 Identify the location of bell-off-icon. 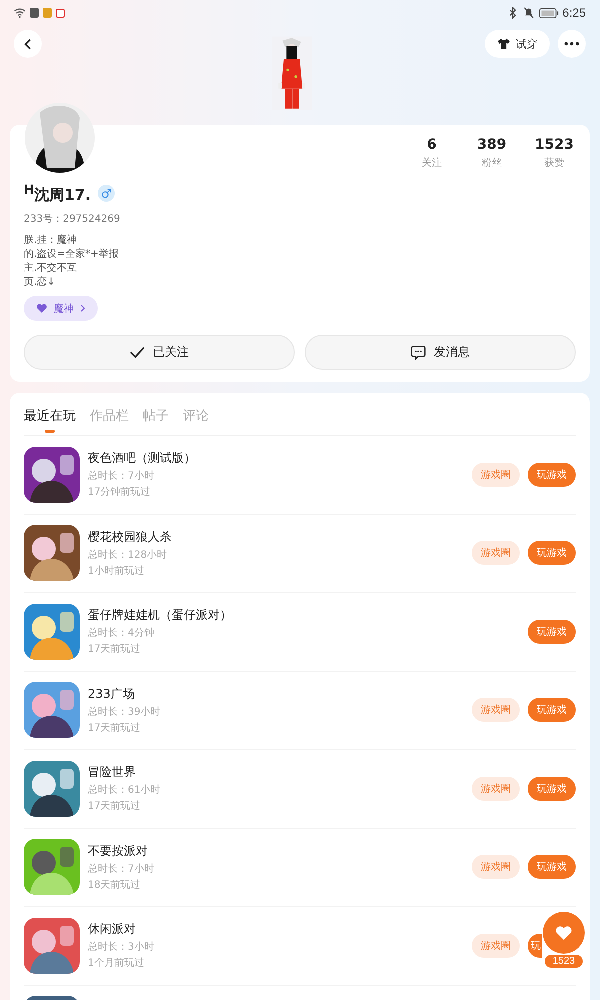
(528, 13).